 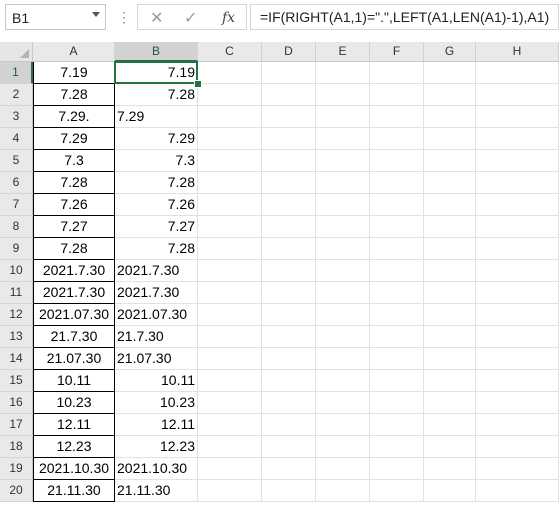 What do you see at coordinates (230, 227) in the screenshot?
I see `cell-c8` at bounding box center [230, 227].